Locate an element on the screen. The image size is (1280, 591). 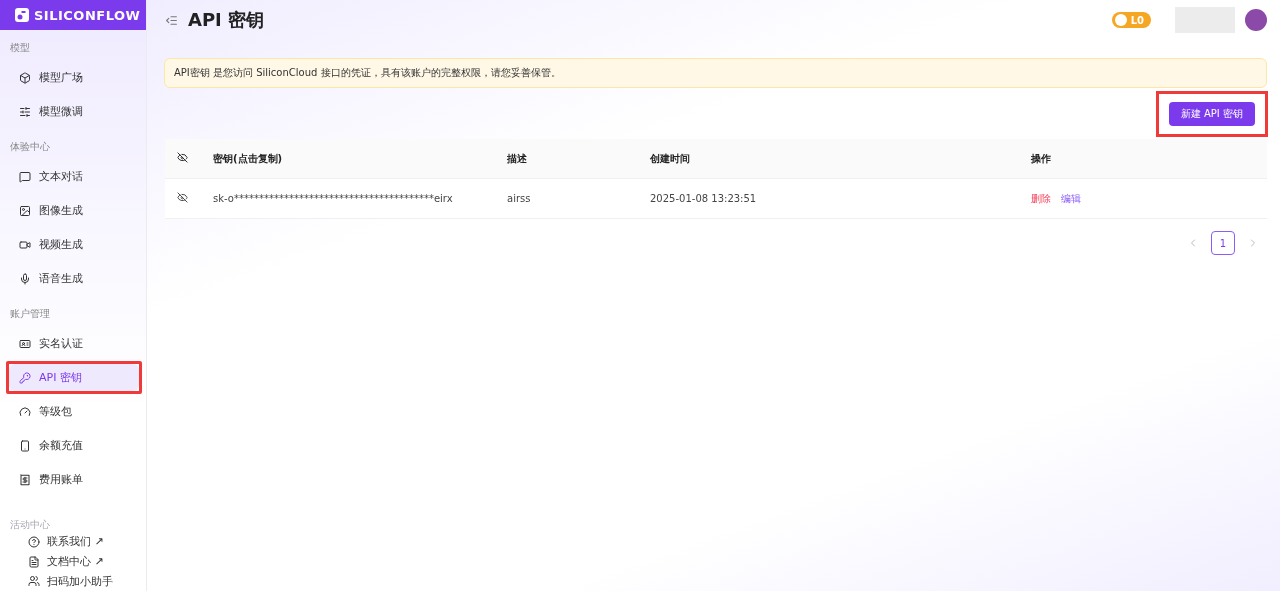
key-icon is located at coordinates (25, 377).